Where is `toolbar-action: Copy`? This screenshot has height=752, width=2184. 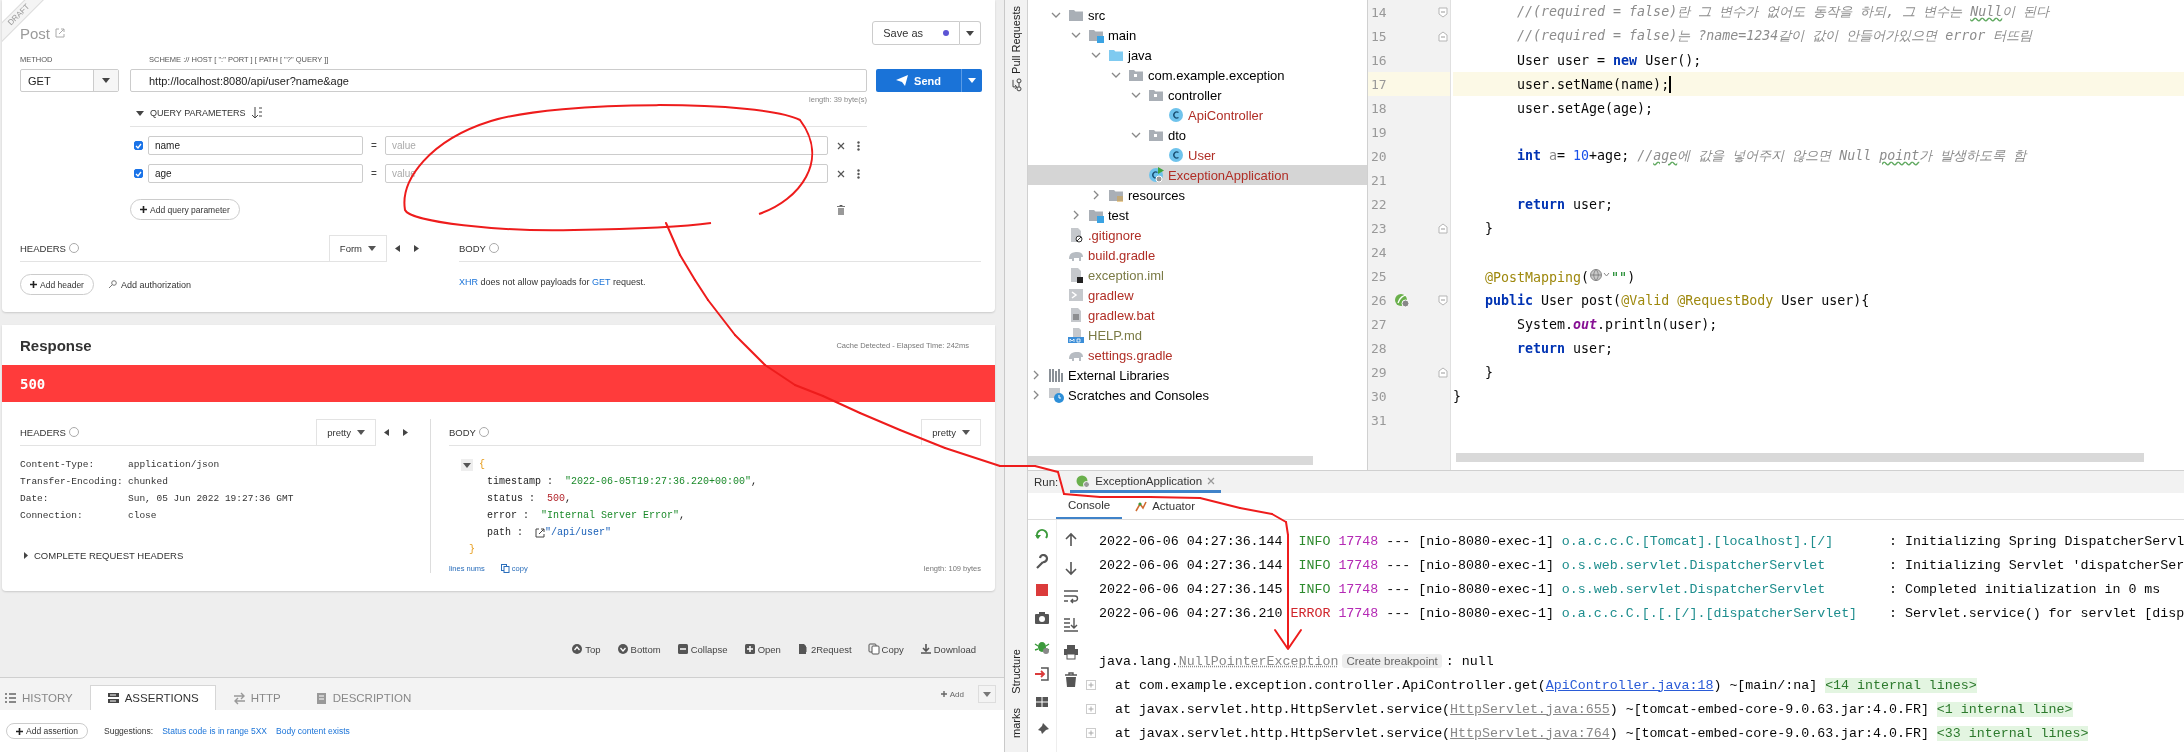
toolbar-action: Copy is located at coordinates (885, 649).